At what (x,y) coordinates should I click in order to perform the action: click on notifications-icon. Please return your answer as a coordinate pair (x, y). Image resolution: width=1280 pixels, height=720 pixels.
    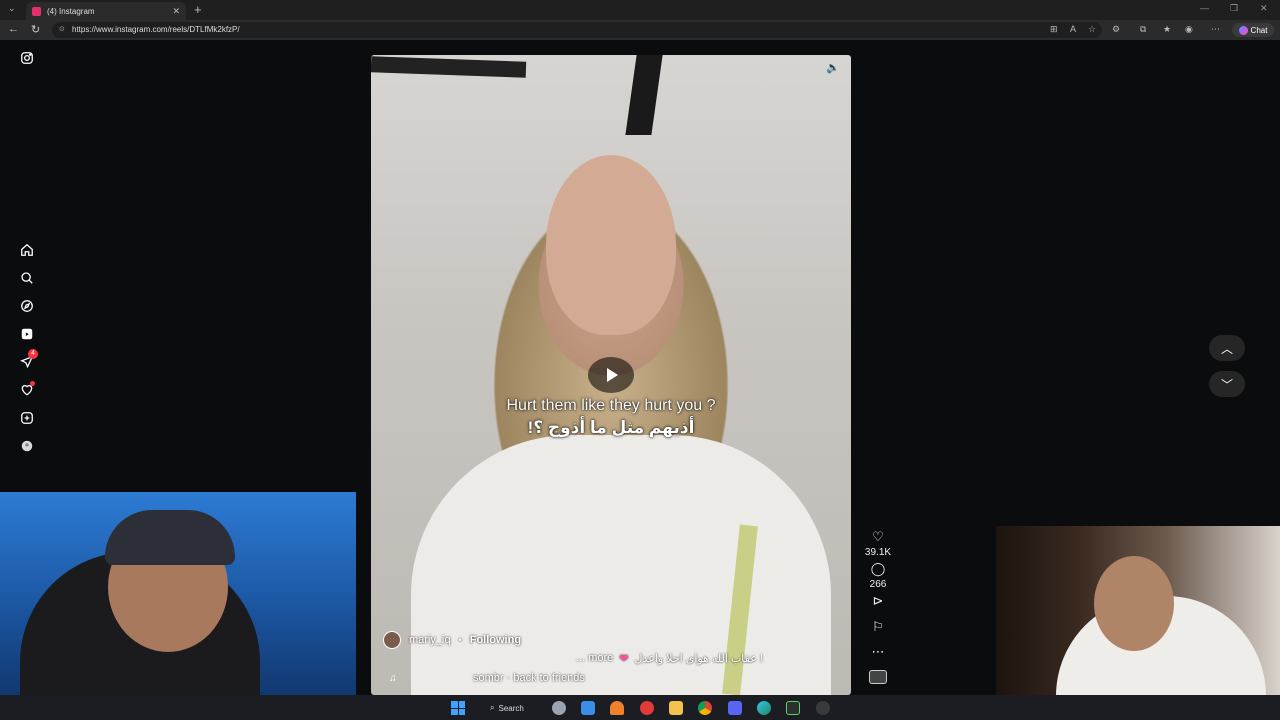
    Looking at the image, I should click on (27, 390).